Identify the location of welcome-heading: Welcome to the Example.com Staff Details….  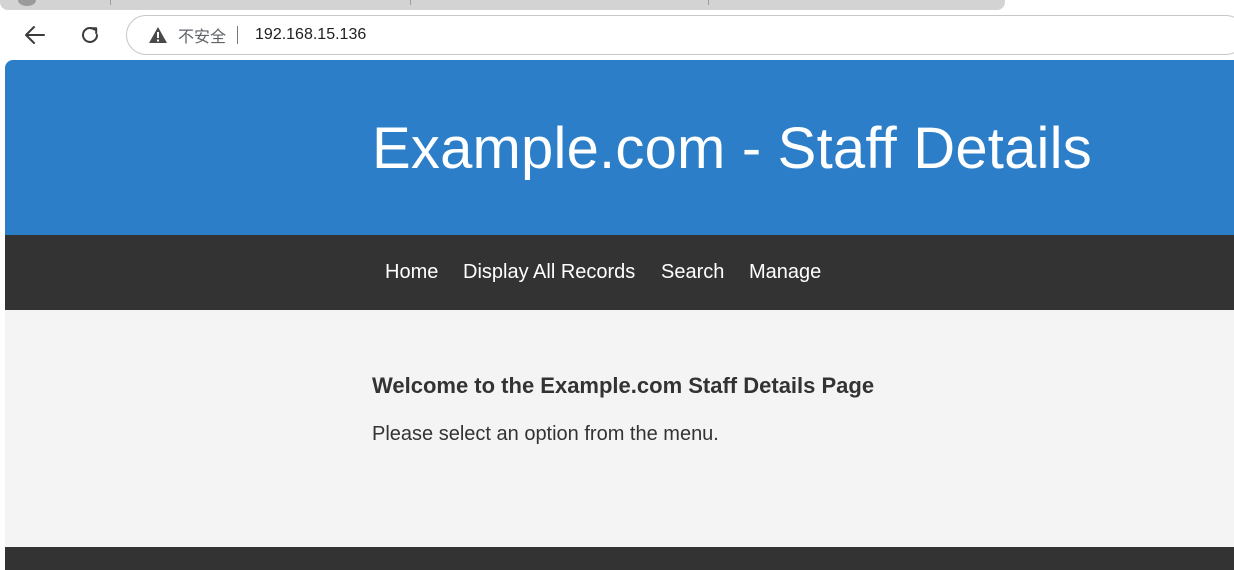
(623, 385).